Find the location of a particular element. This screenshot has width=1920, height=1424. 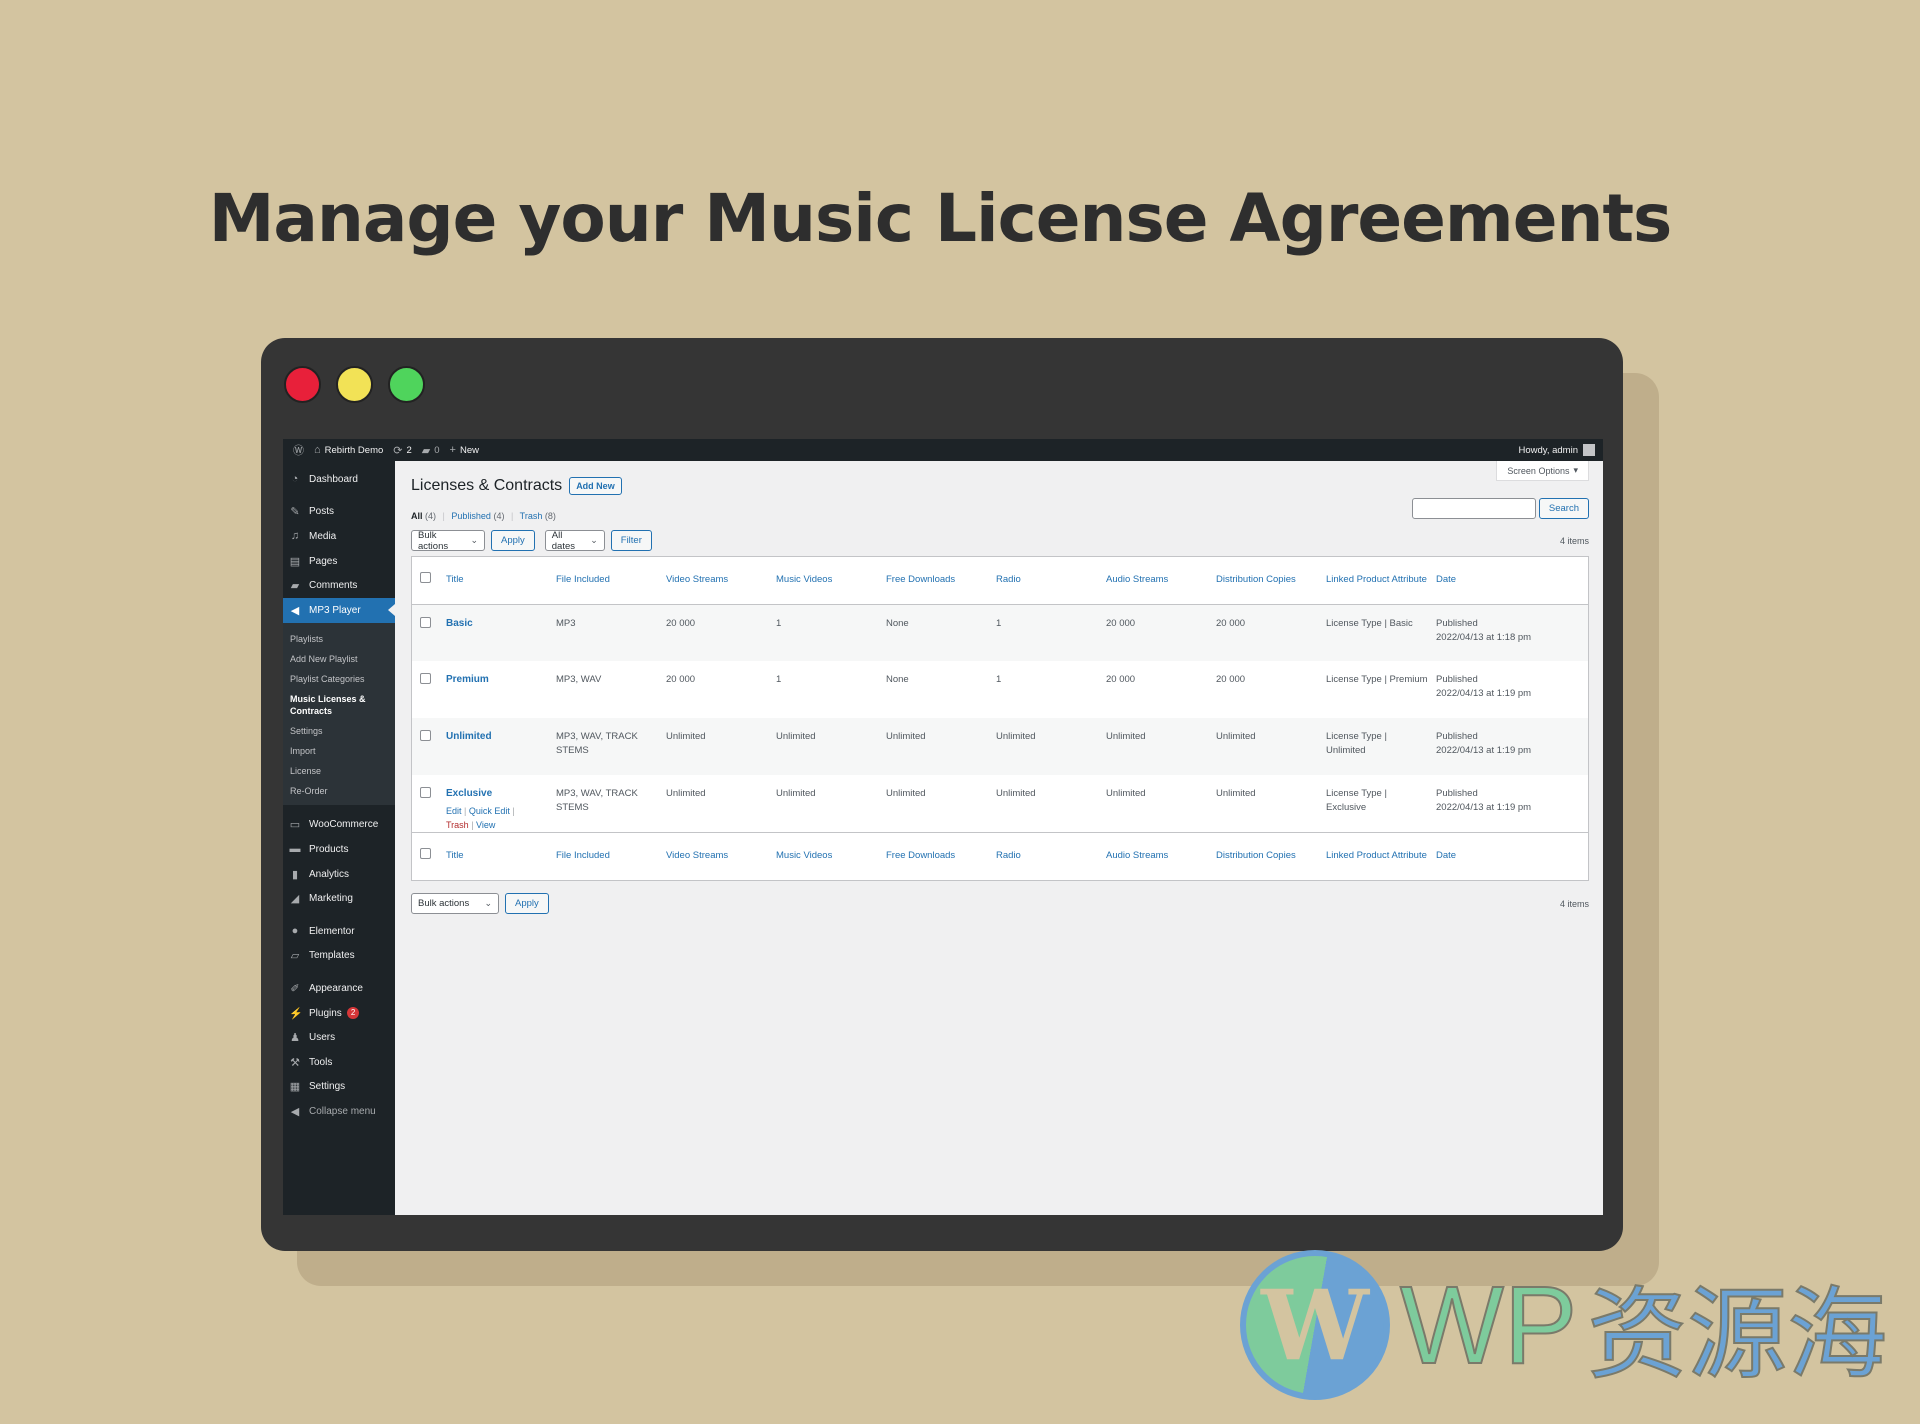

sidebar-item-pages: ▤ Pages is located at coordinates (339, 561).